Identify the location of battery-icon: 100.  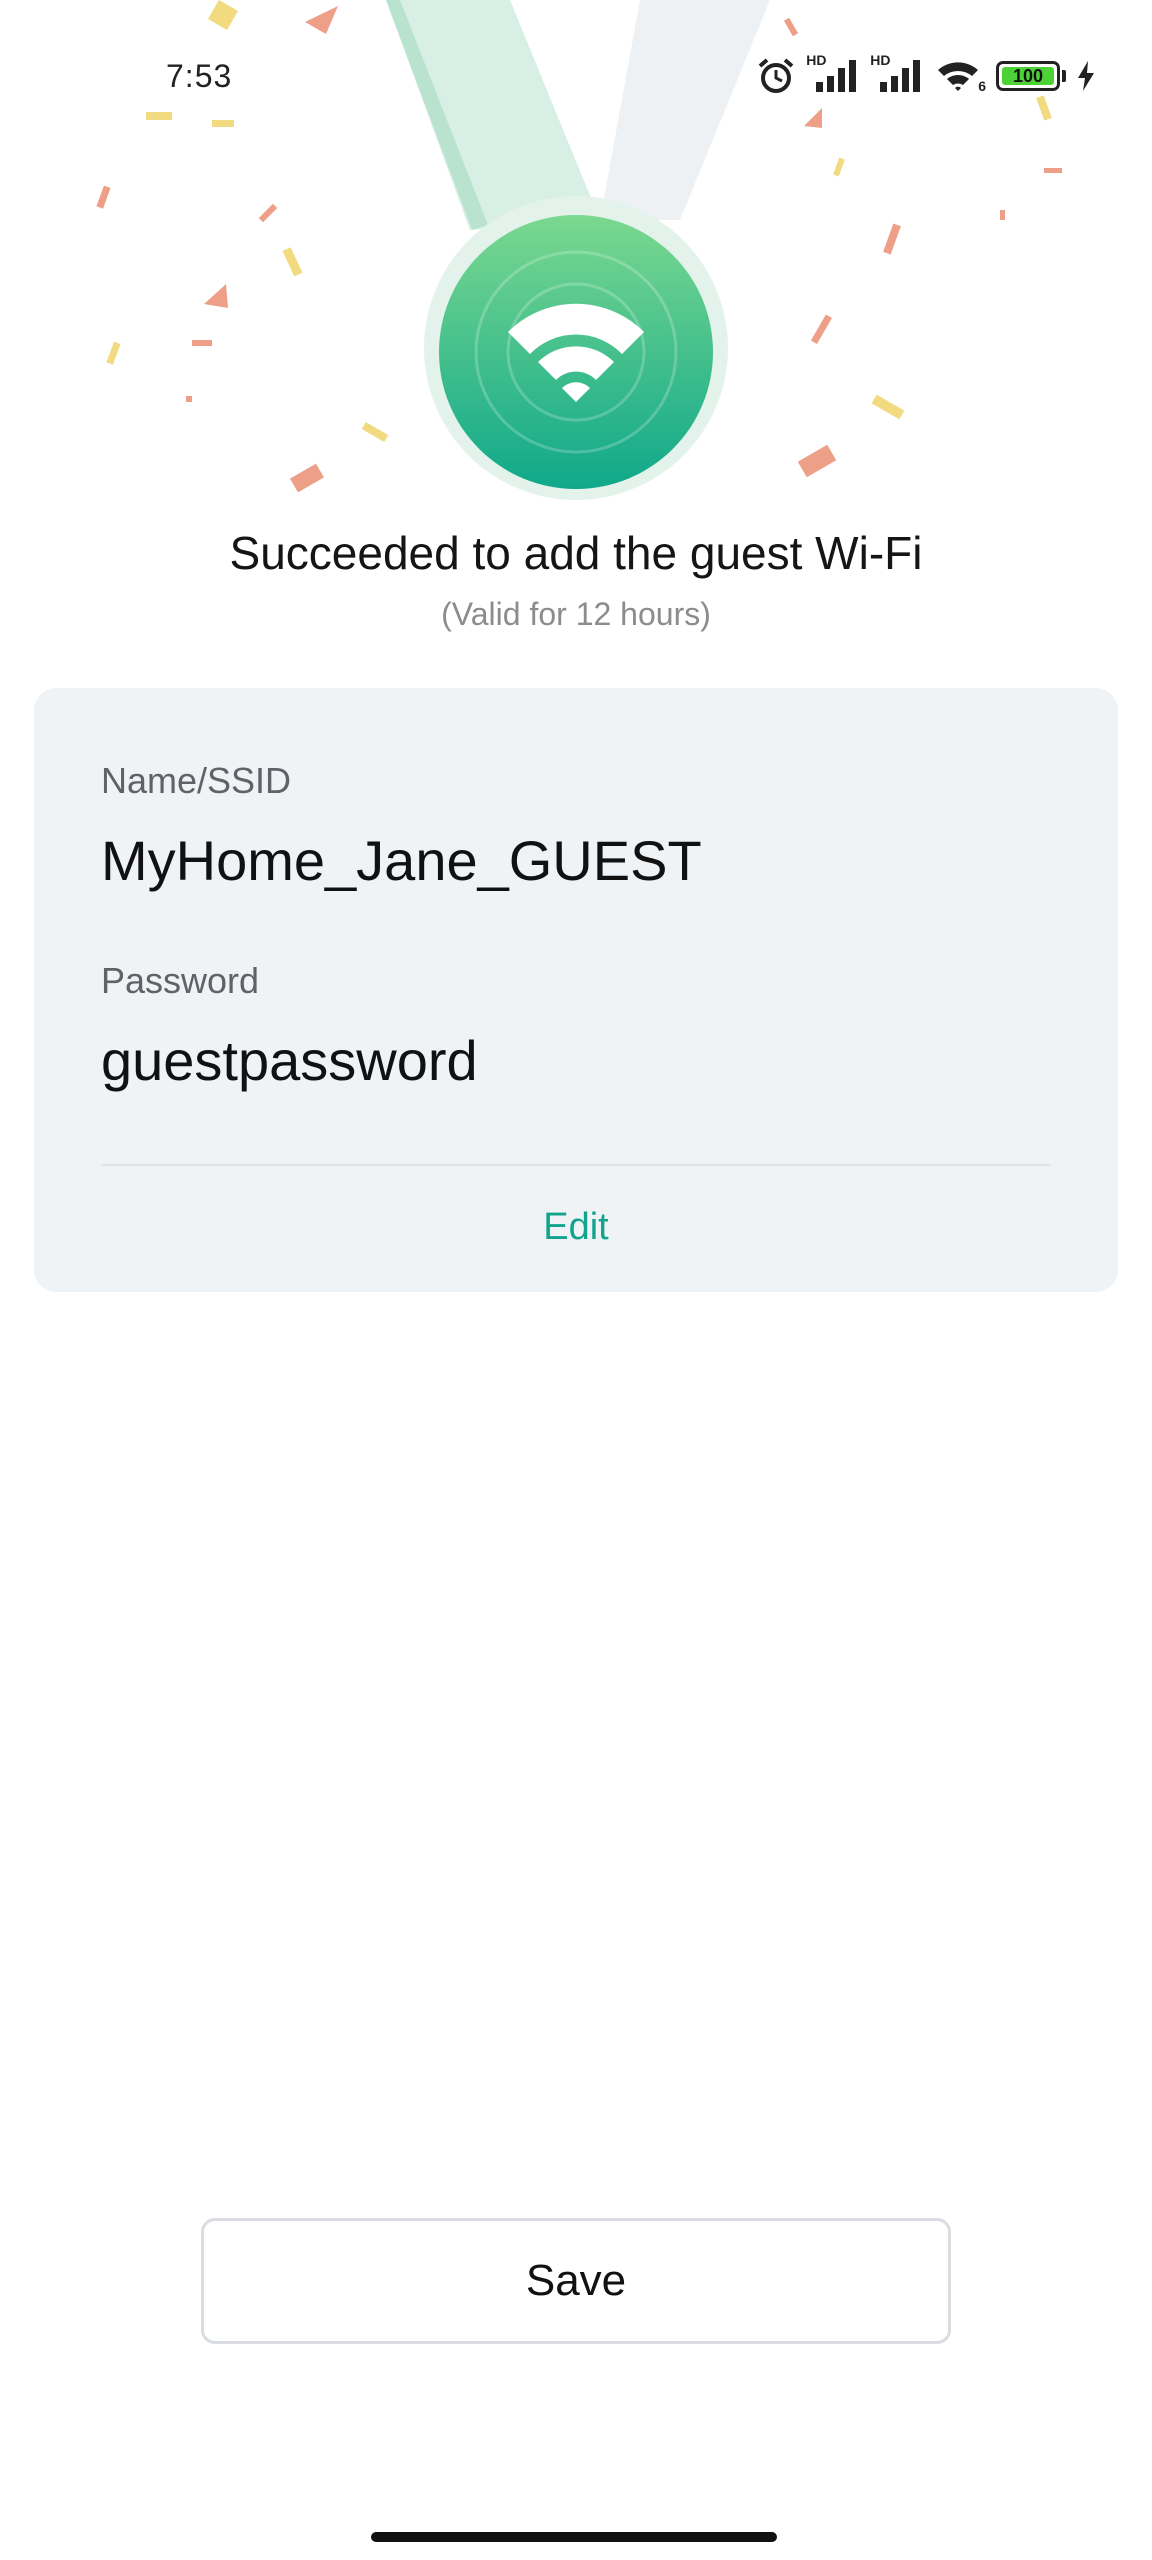
(1028, 76).